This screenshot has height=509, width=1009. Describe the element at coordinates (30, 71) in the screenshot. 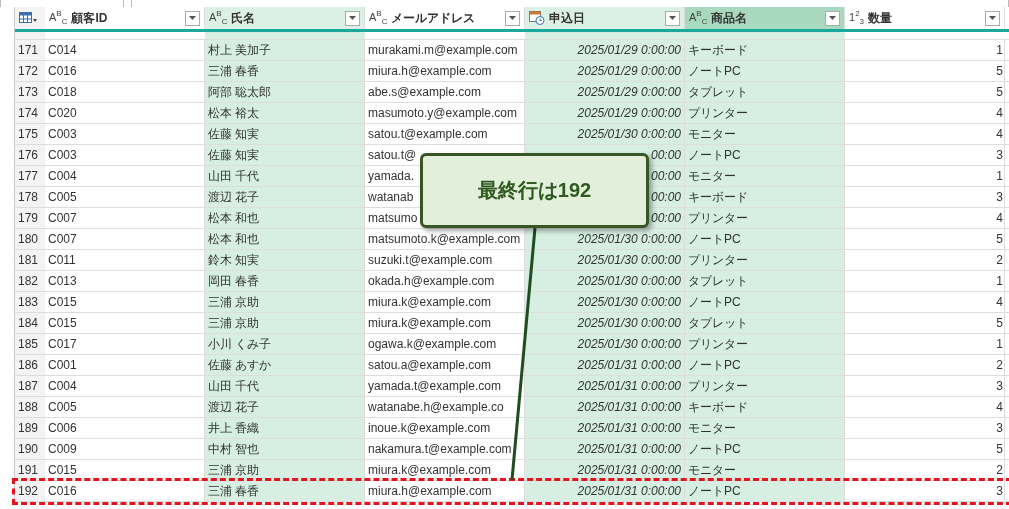

I see `row-number: 172` at that location.